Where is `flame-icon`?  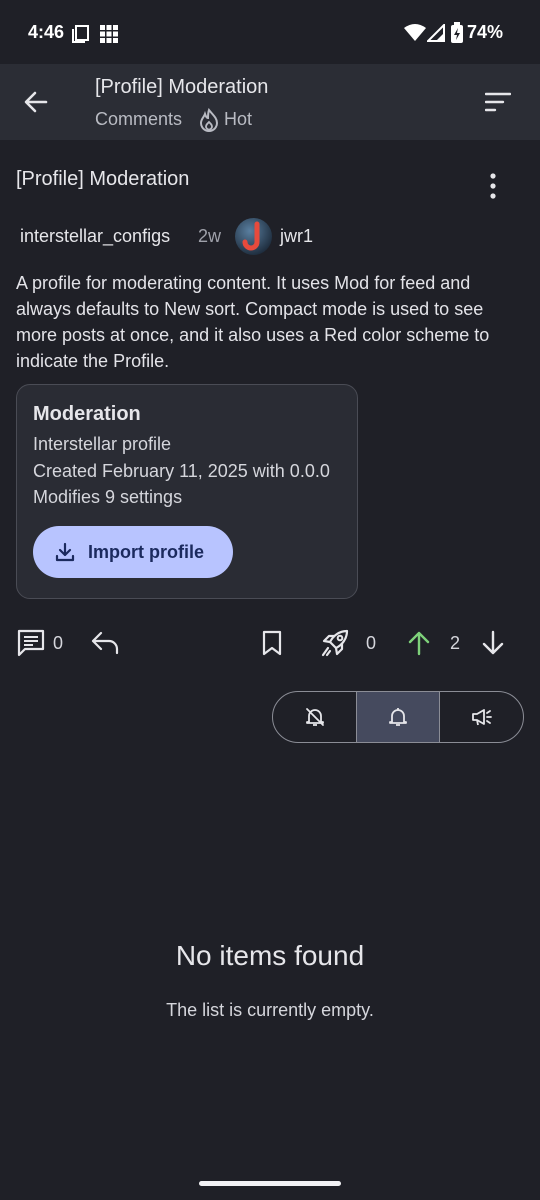 flame-icon is located at coordinates (209, 120).